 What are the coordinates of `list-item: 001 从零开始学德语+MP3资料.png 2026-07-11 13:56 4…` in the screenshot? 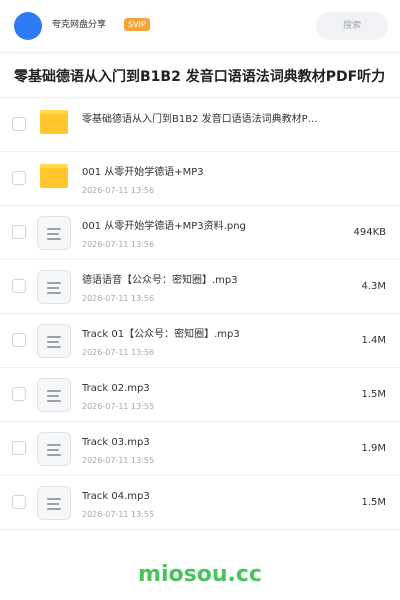 It's located at (200, 233).